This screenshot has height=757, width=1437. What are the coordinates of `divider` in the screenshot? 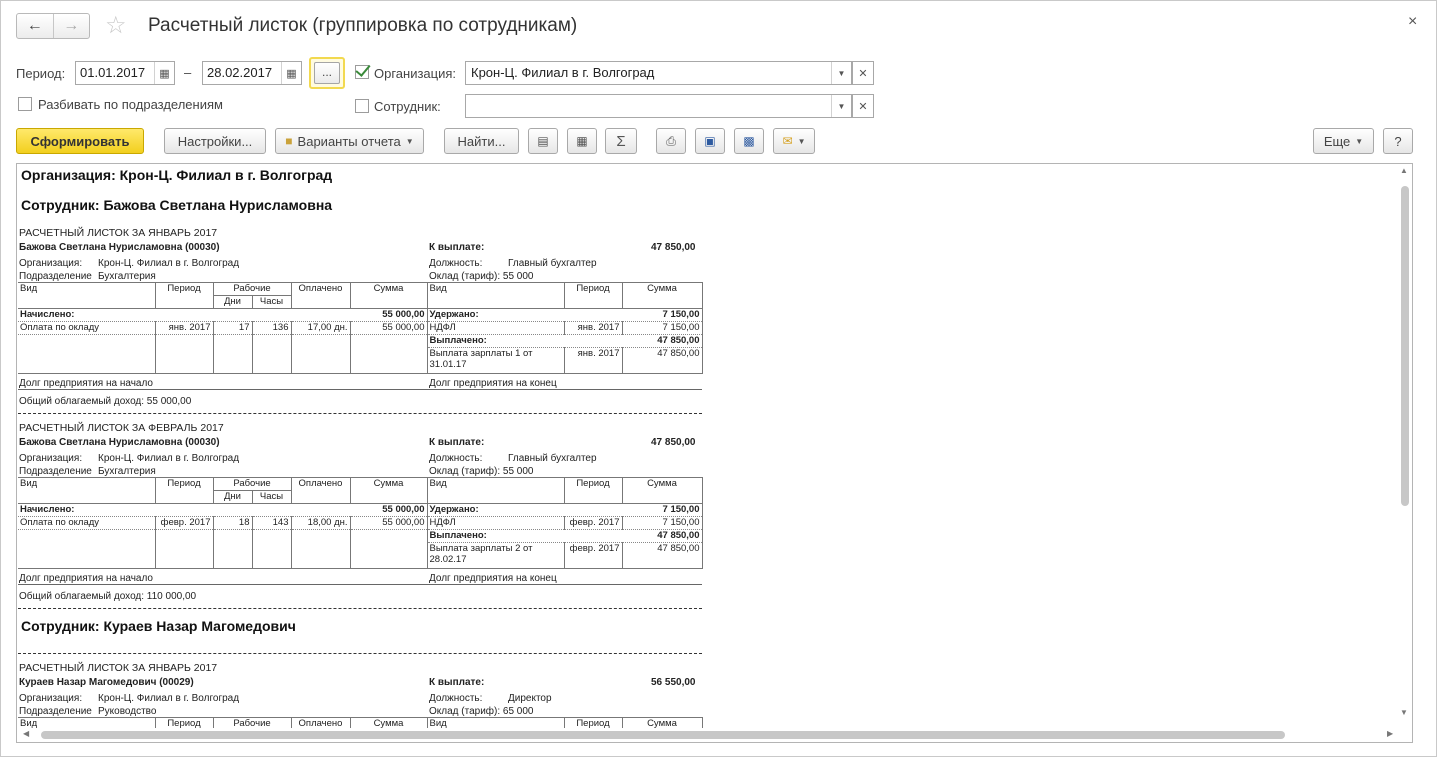 It's located at (360, 389).